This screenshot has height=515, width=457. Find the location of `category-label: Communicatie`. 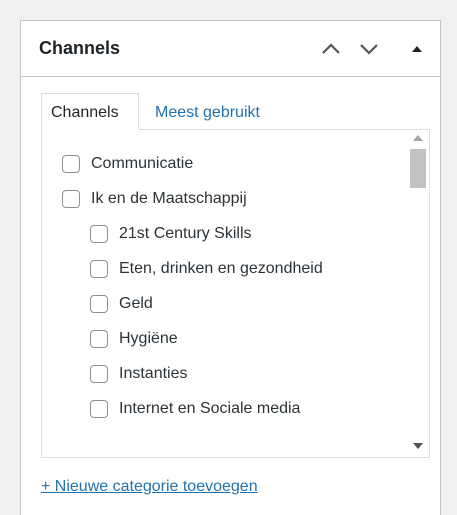

category-label: Communicatie is located at coordinates (142, 163).